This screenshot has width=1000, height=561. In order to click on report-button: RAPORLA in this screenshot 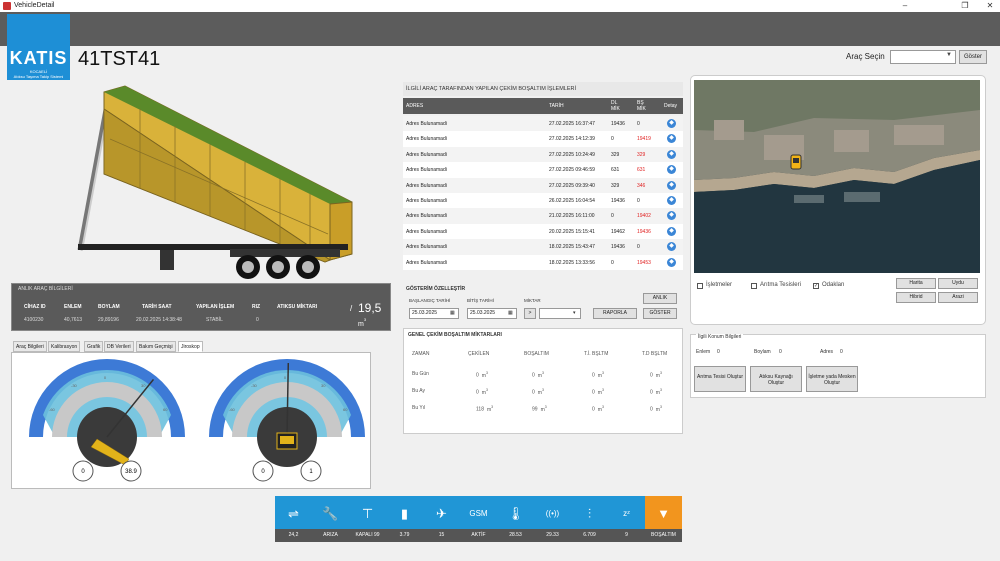, I will do `click(615, 313)`.